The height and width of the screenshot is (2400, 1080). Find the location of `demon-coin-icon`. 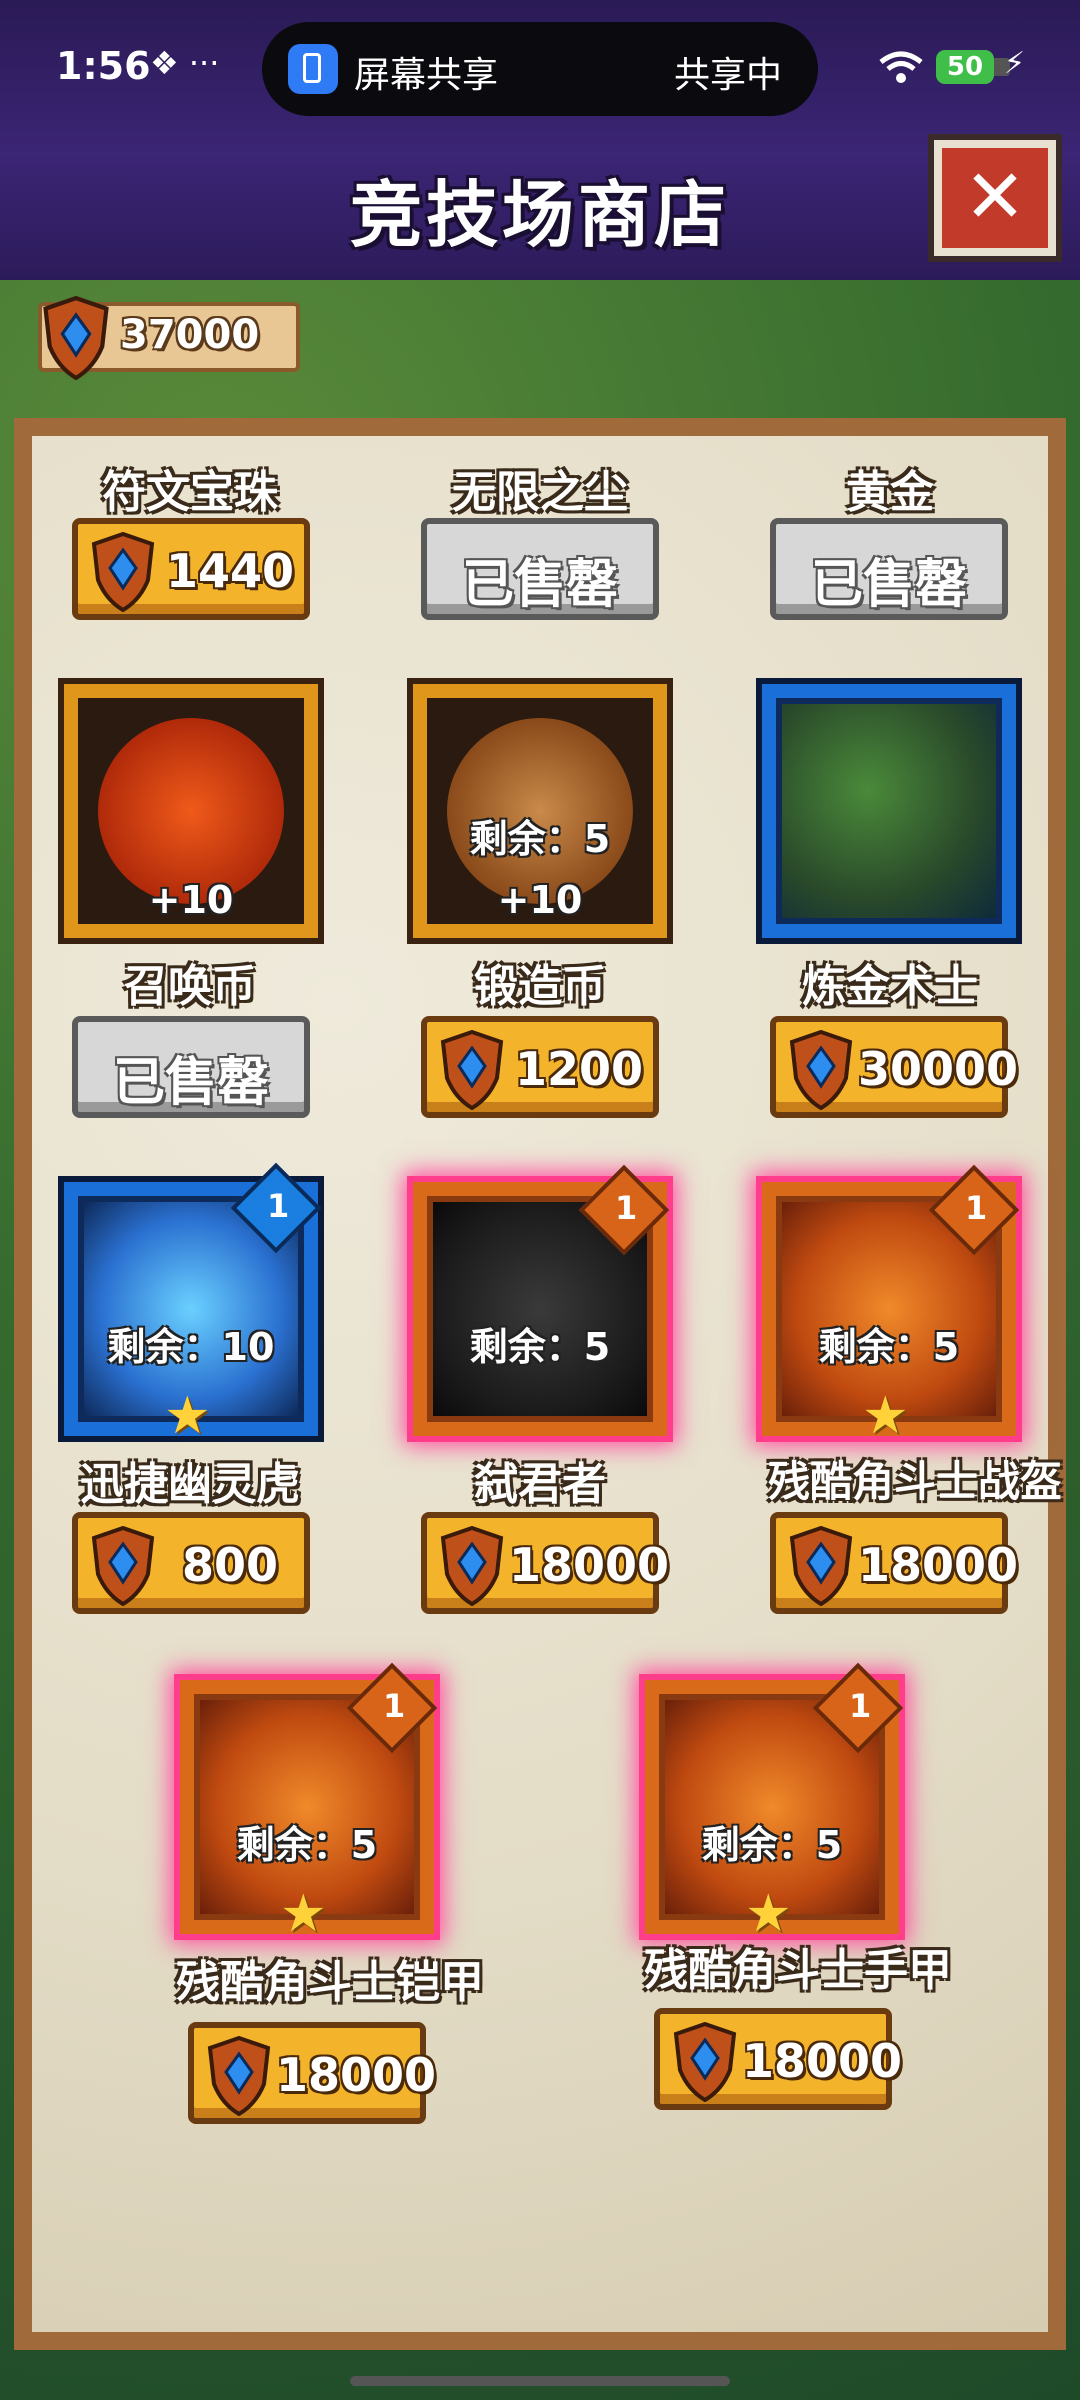

demon-coin-icon is located at coordinates (191, 811).